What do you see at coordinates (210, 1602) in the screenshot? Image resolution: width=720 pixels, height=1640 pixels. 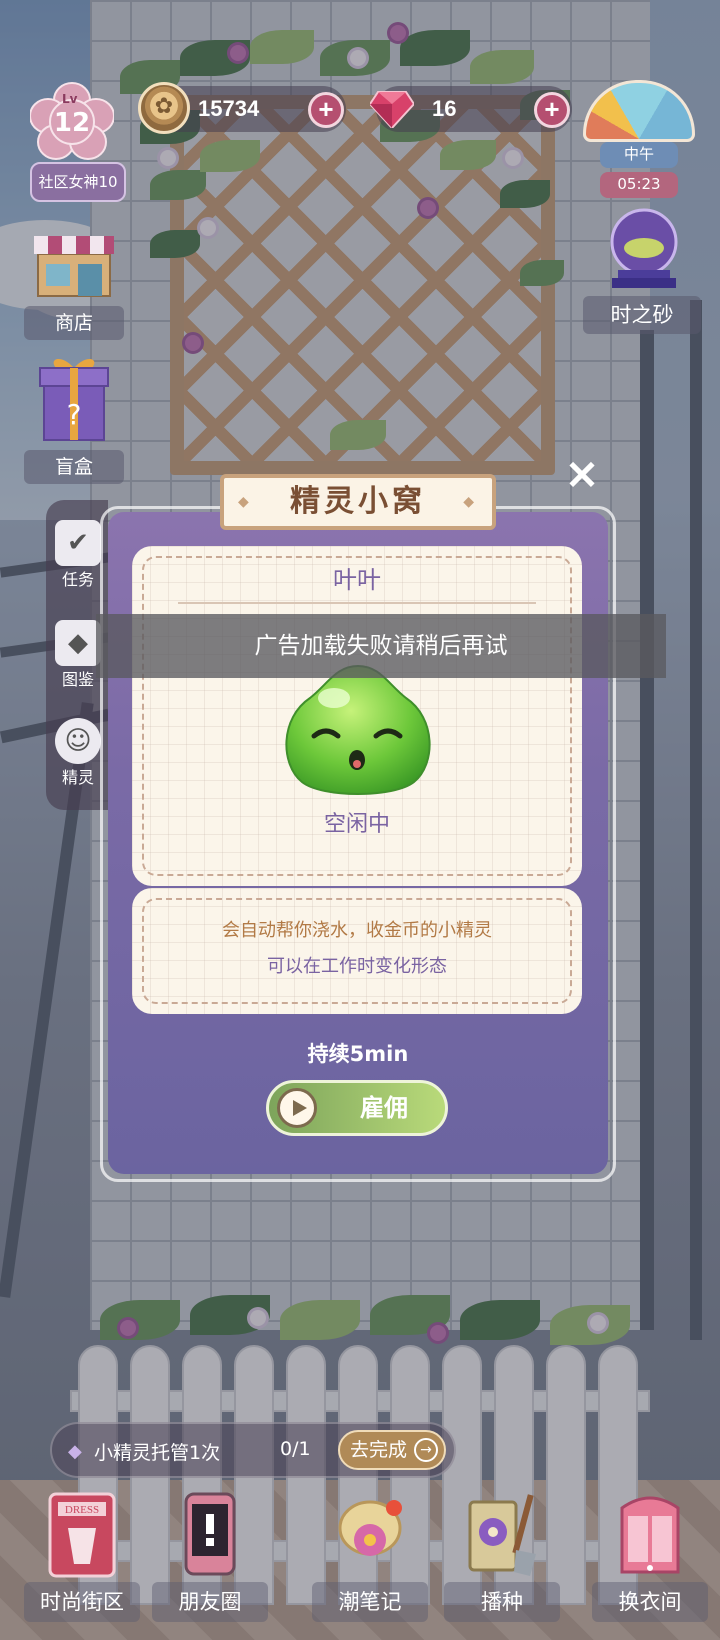 I see `nav-moments-label: 朋友圈` at bounding box center [210, 1602].